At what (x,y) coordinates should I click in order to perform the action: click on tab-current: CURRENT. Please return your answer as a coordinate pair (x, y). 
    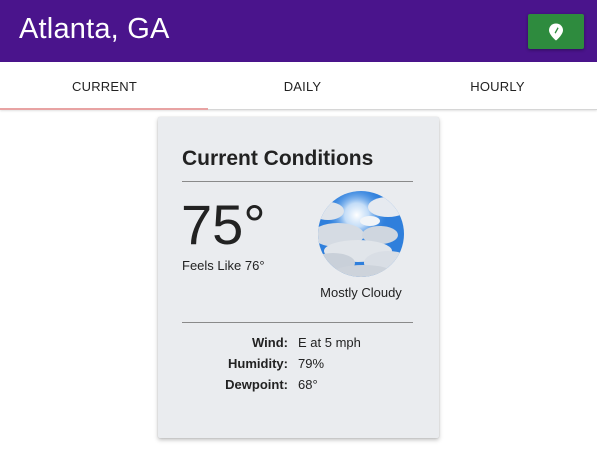
    Looking at the image, I should click on (104, 86).